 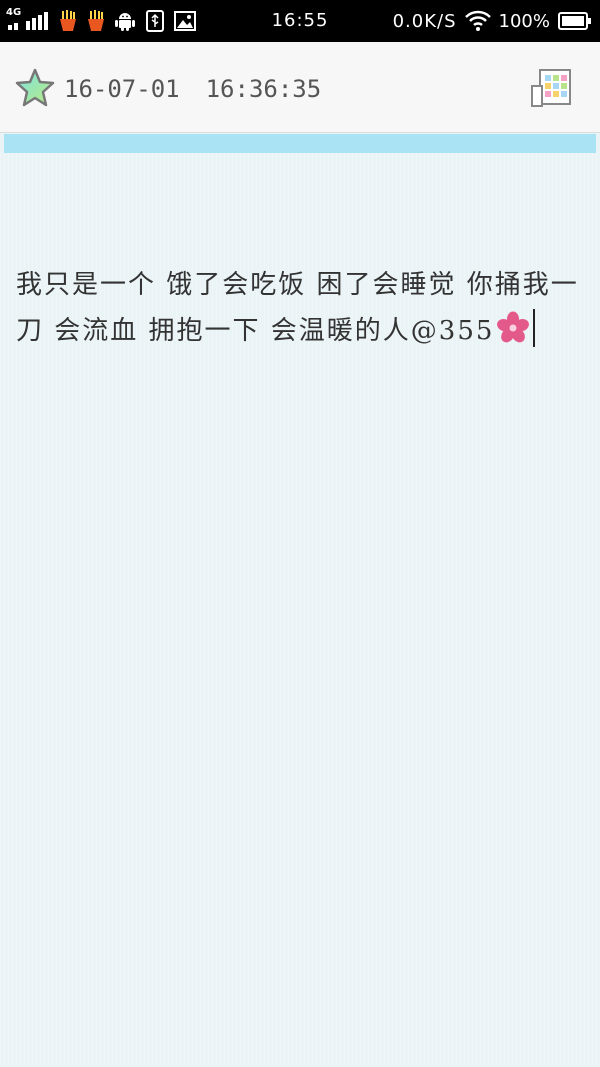 What do you see at coordinates (492, 21) in the screenshot?
I see `status-right: 0.0K/S 100%` at bounding box center [492, 21].